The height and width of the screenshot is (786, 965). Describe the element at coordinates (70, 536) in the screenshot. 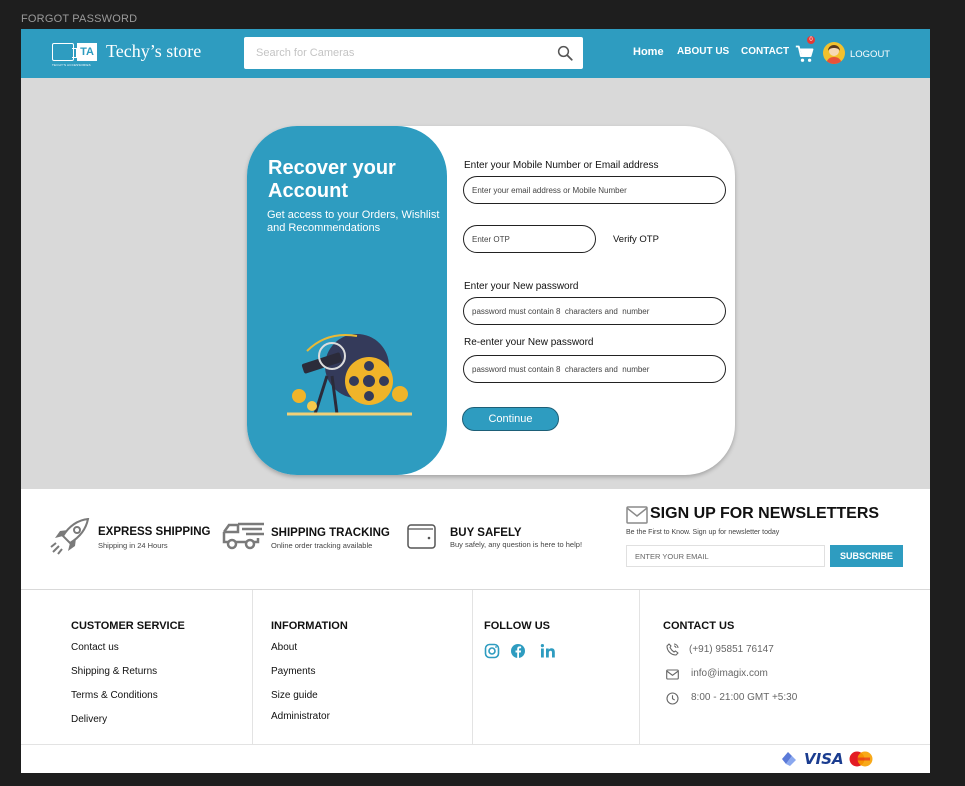

I see `rocket-icon` at that location.